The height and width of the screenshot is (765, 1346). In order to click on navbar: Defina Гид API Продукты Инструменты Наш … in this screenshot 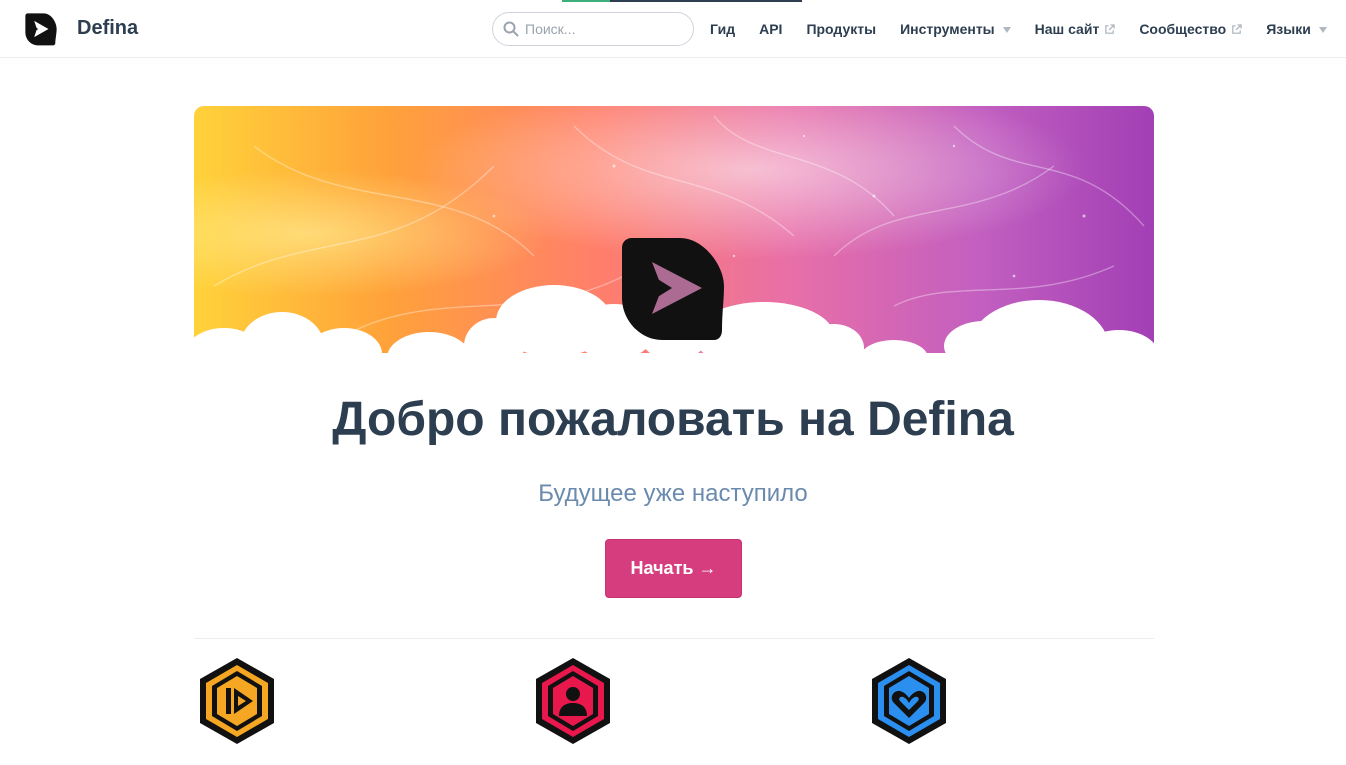, I will do `click(673, 29)`.